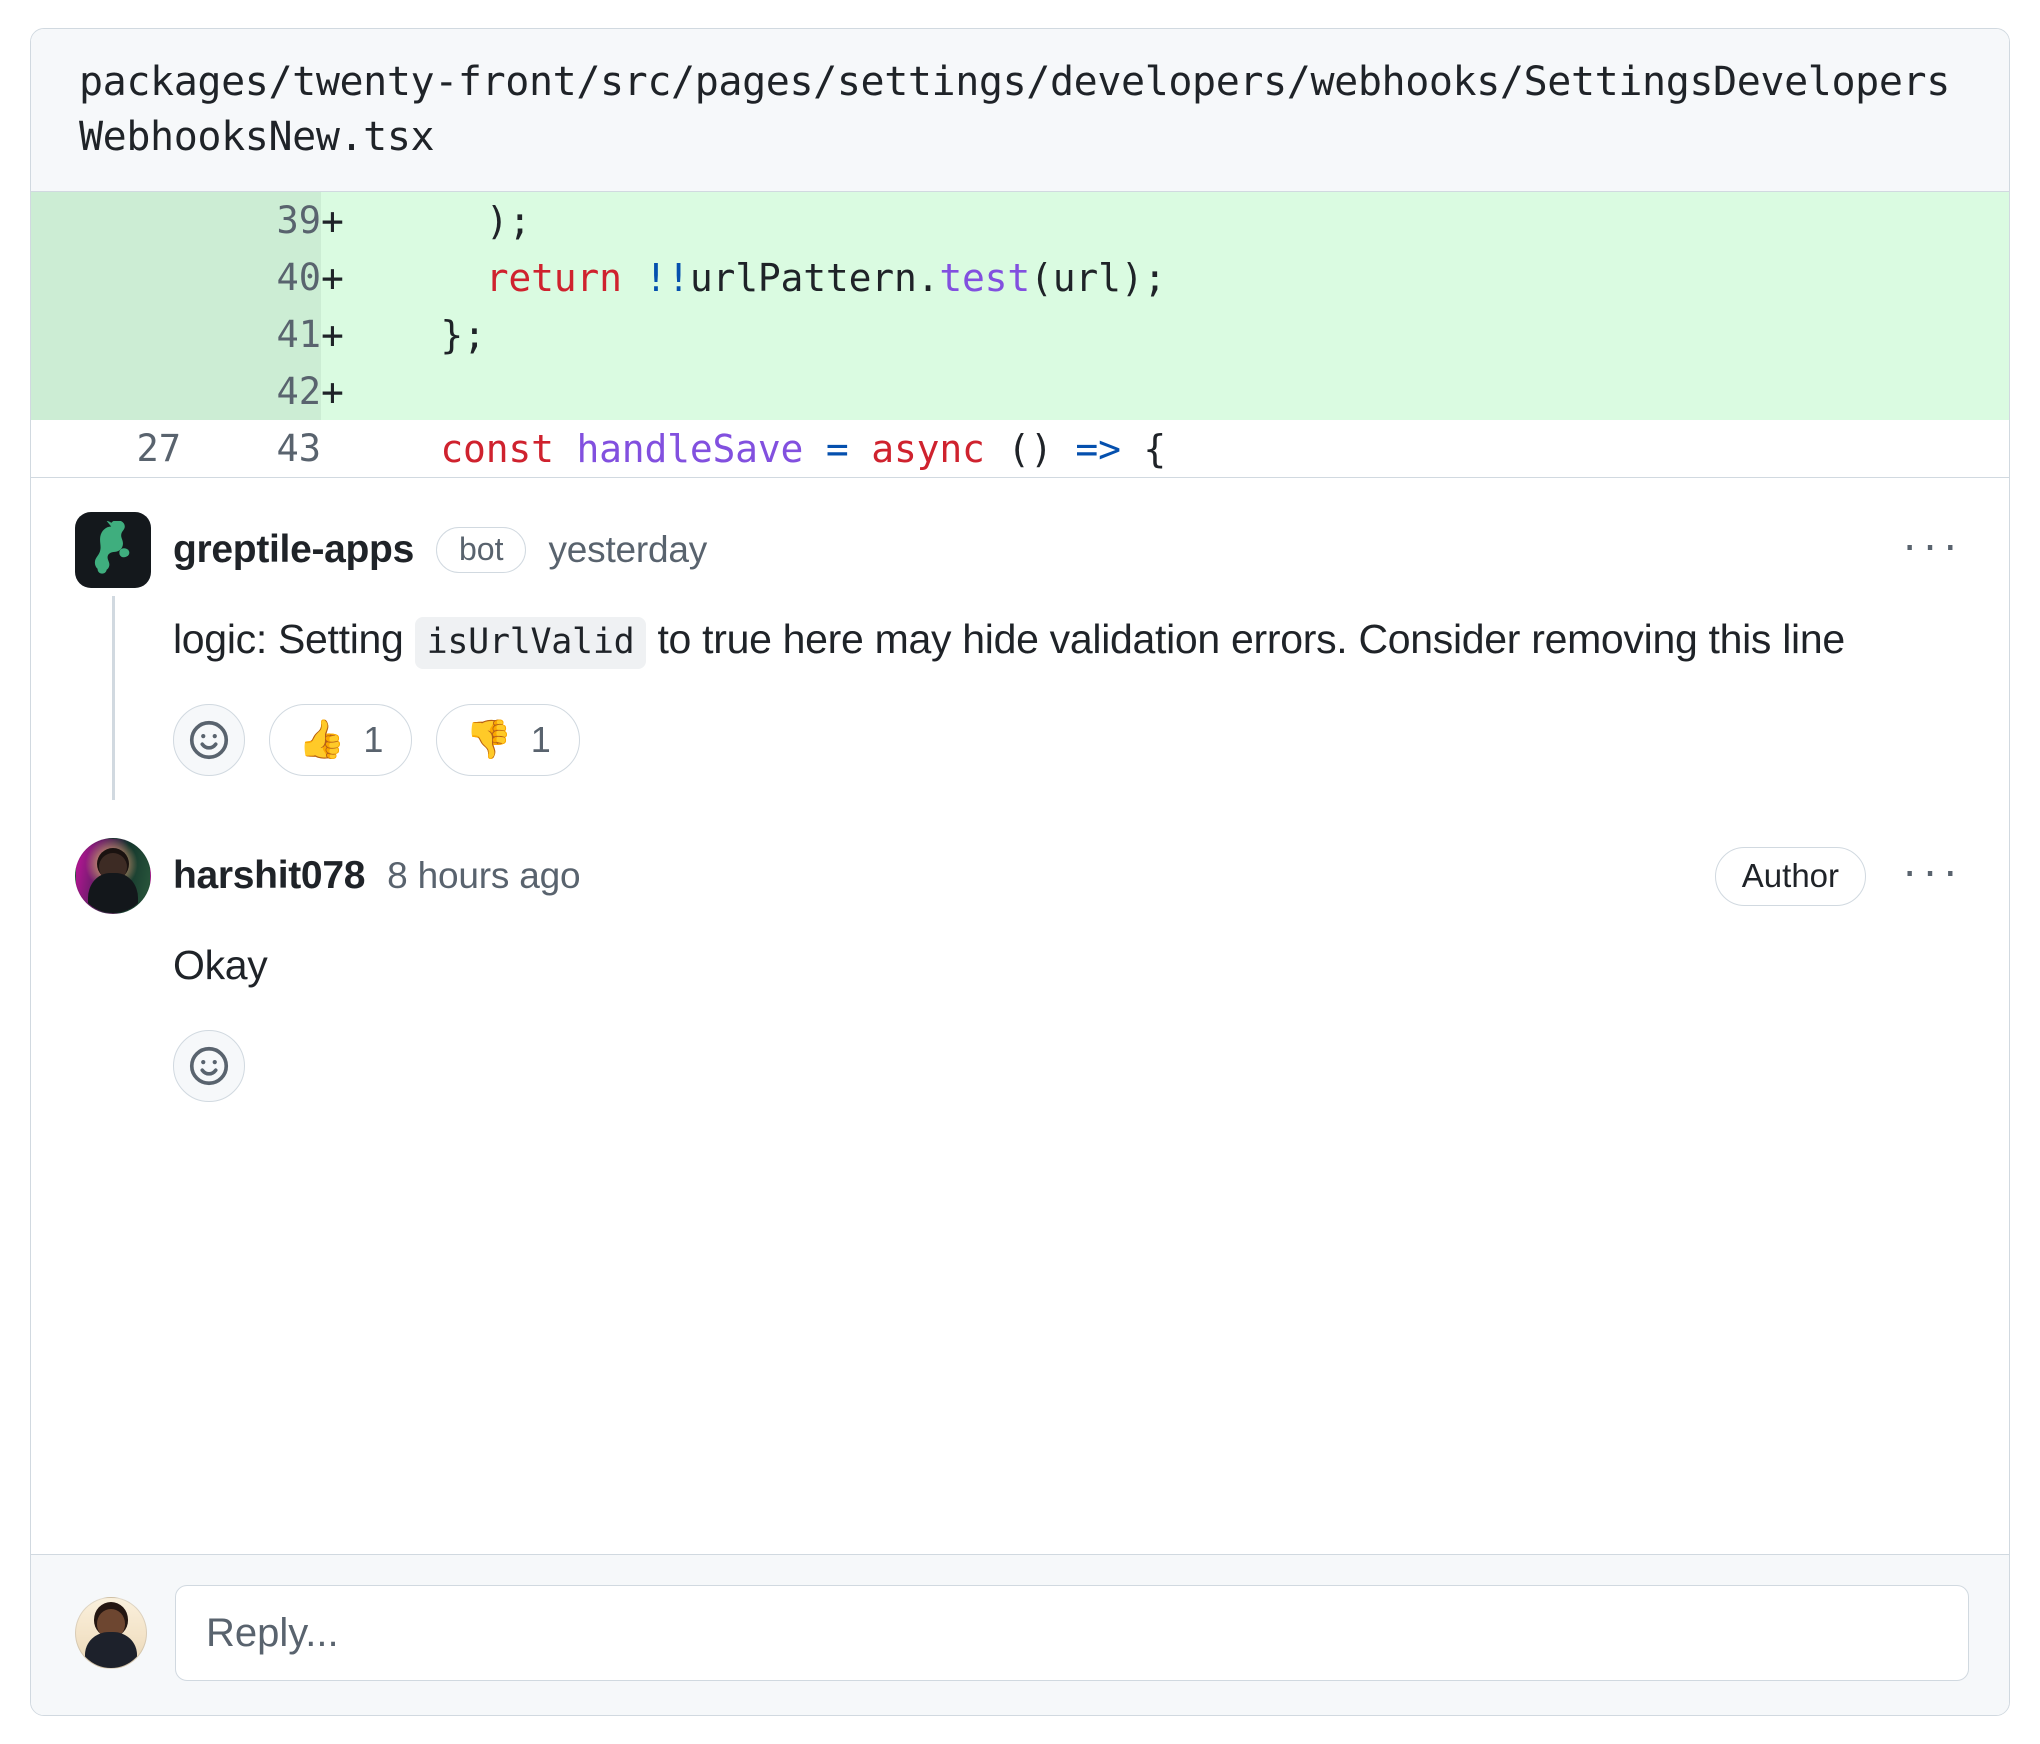 Image resolution: width=2040 pixels, height=1744 pixels. I want to click on thread-connector-line, so click(113, 698).